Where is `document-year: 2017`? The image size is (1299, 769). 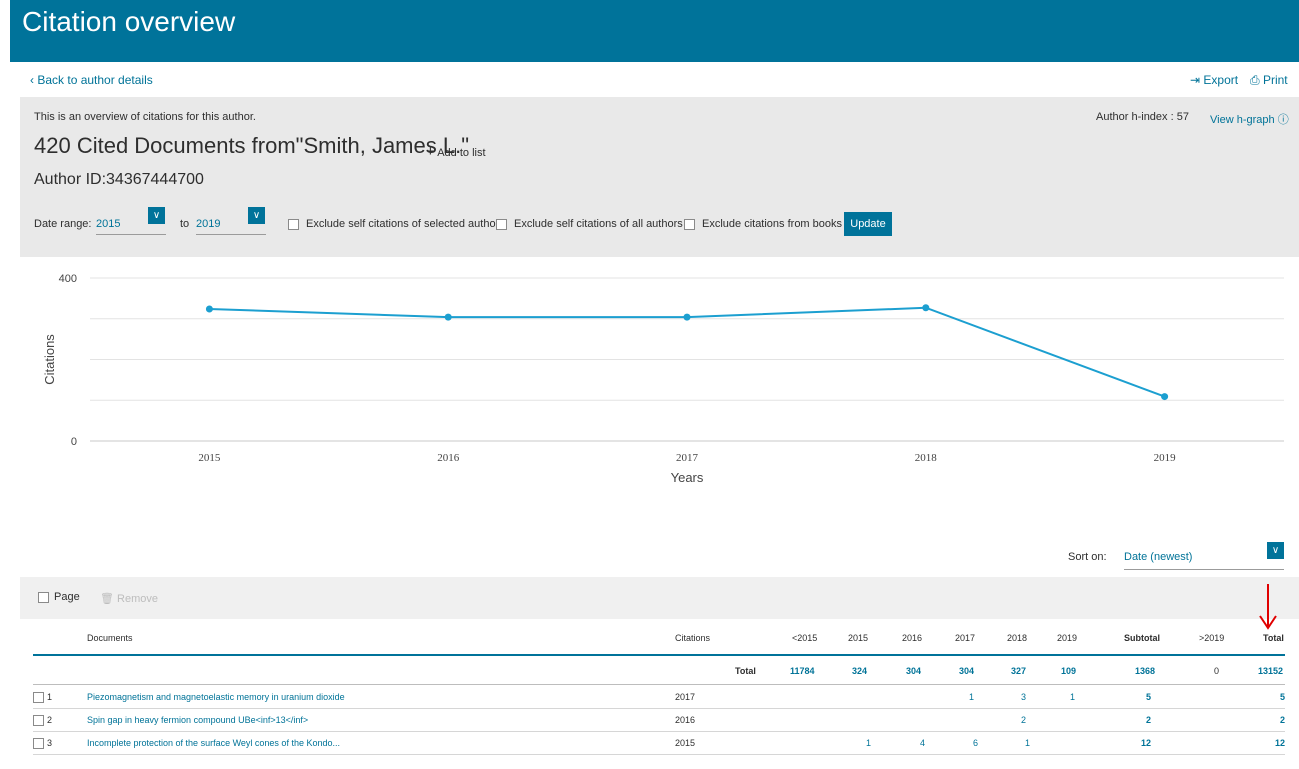
document-year: 2017 is located at coordinates (685, 697).